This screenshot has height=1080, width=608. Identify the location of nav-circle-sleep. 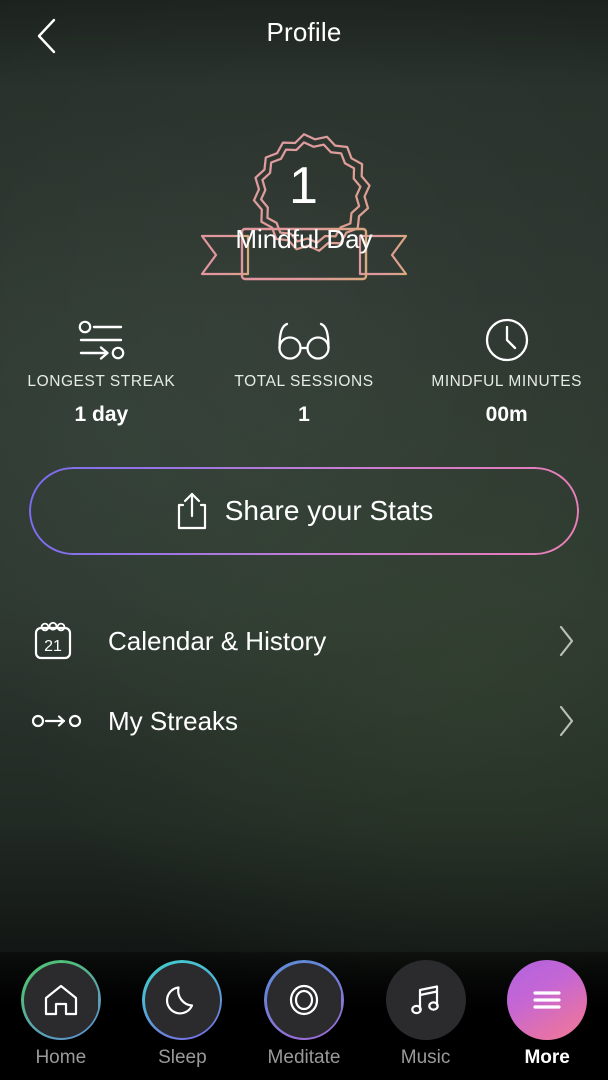
(182, 1000).